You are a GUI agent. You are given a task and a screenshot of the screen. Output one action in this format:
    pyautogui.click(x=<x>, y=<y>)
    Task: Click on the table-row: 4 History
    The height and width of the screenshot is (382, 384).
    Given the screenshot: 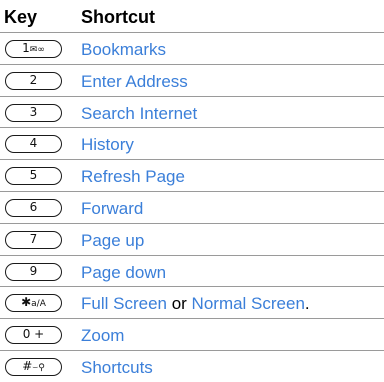 What is the action you would take?
    pyautogui.click(x=192, y=143)
    